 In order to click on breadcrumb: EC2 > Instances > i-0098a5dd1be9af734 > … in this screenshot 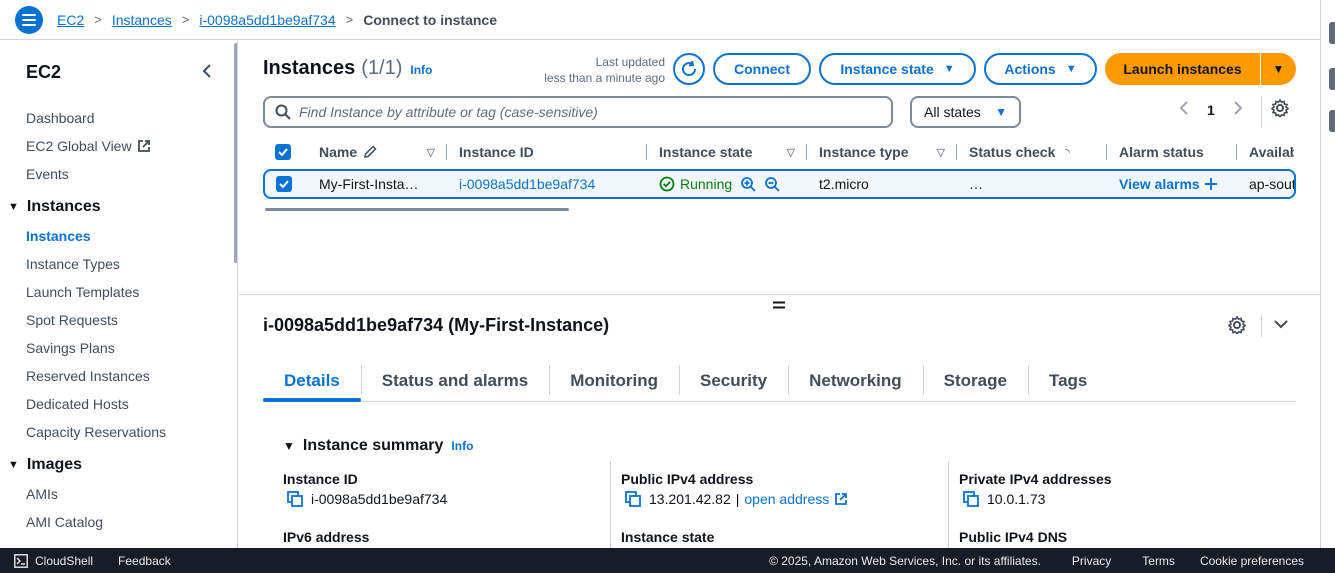, I will do `click(277, 20)`.